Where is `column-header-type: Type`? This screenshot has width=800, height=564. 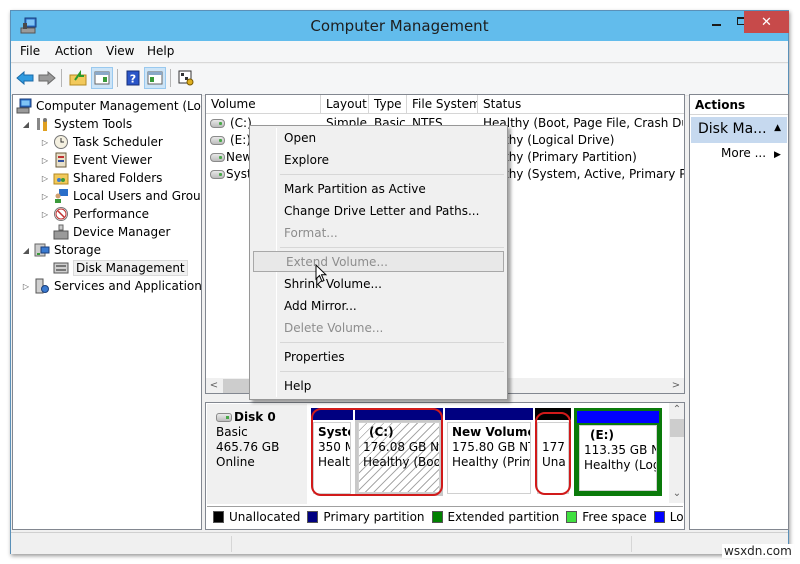 column-header-type: Type is located at coordinates (388, 104).